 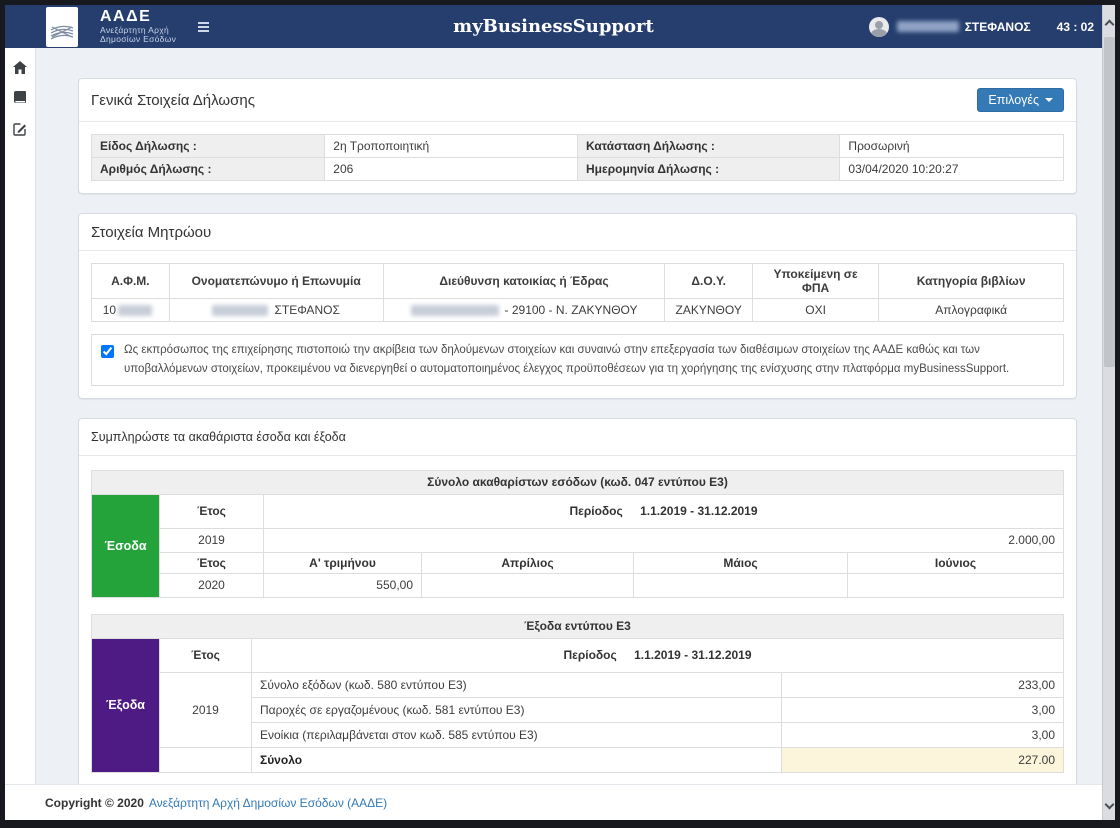 I want to click on redacted-name, so click(x=240, y=311).